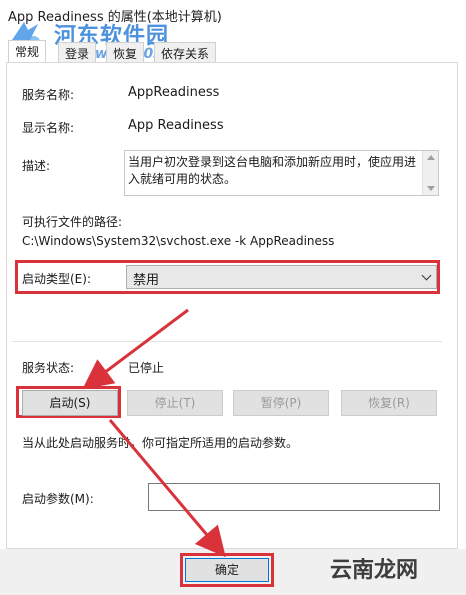 The width and height of the screenshot is (466, 595). Describe the element at coordinates (125, 52) in the screenshot. I see `tab-recovery: 恢复` at that location.